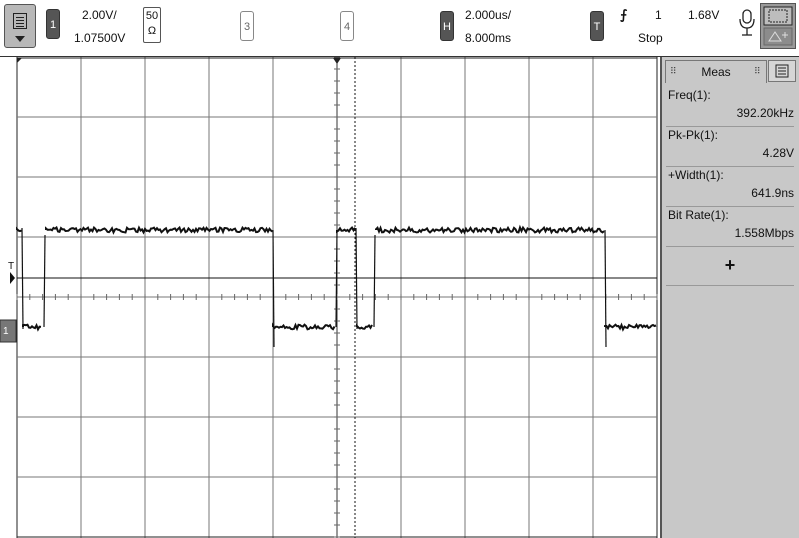 This screenshot has width=799, height=538. I want to click on meas-value: 392.20kHz, so click(765, 113).